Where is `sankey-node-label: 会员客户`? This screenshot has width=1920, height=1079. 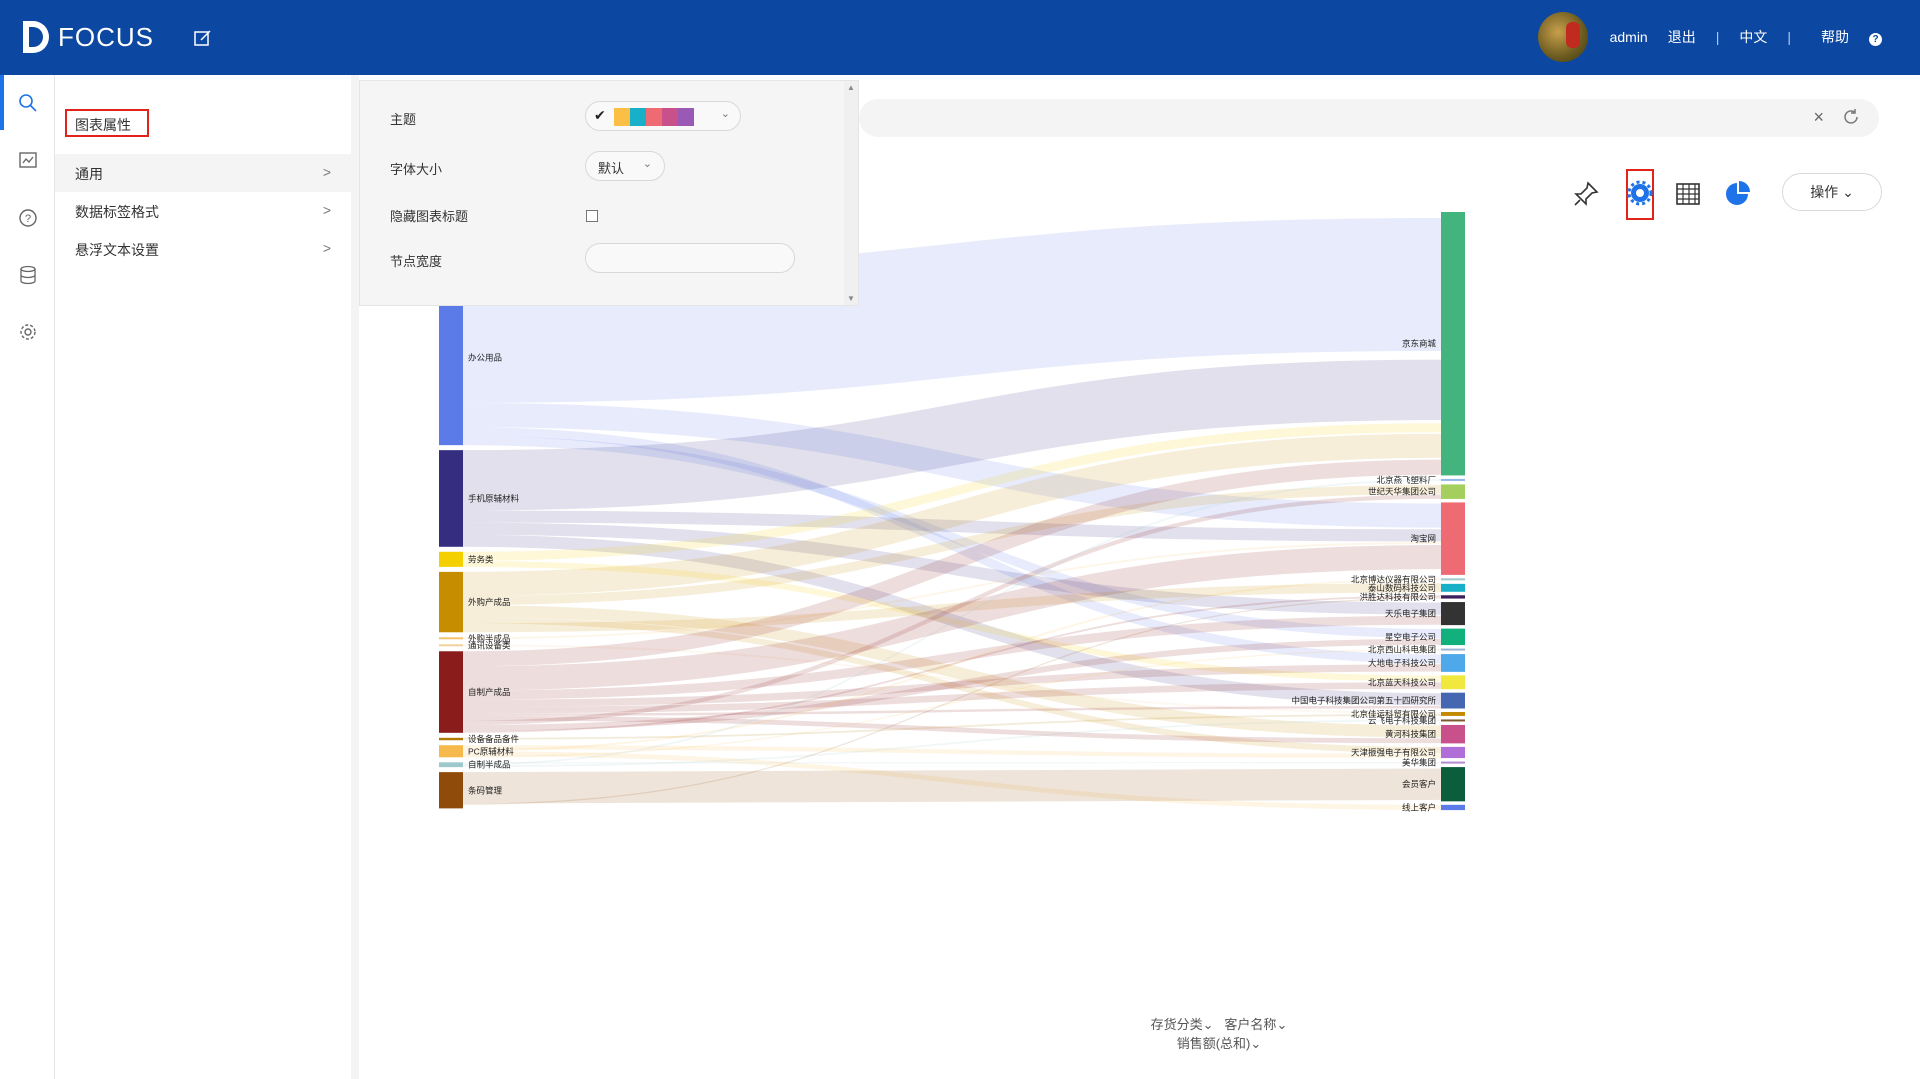 sankey-node-label: 会员客户 is located at coordinates (1419, 784).